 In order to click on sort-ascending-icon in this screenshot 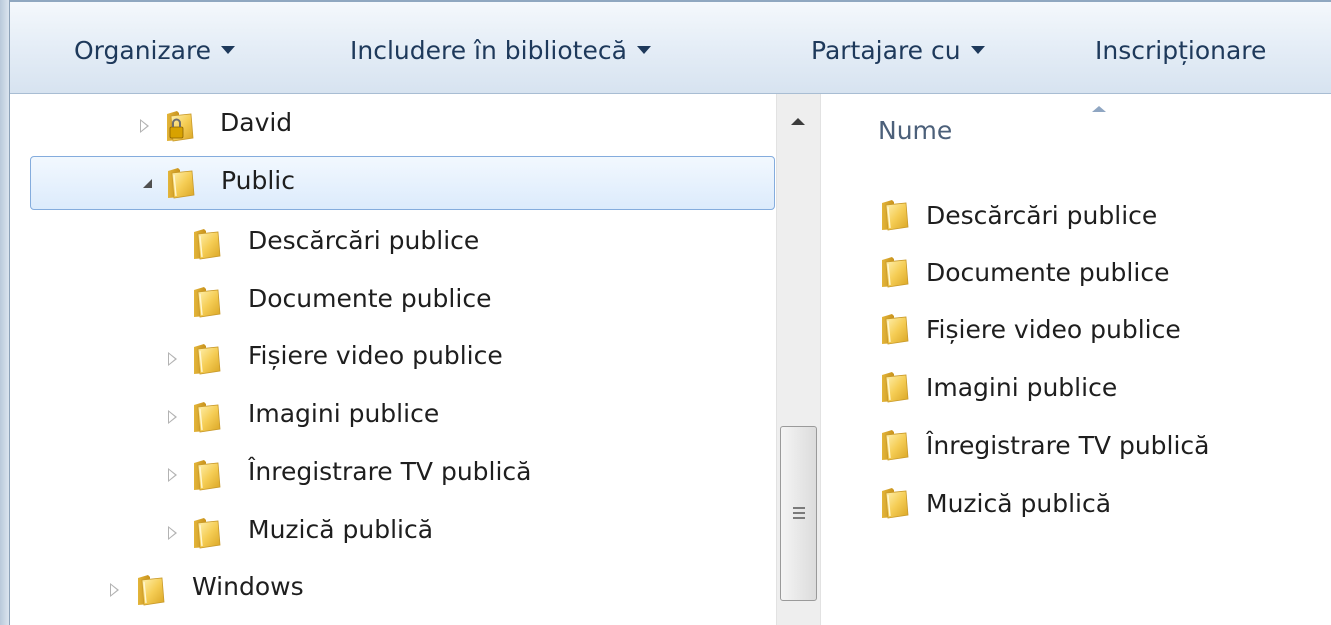, I will do `click(1099, 109)`.